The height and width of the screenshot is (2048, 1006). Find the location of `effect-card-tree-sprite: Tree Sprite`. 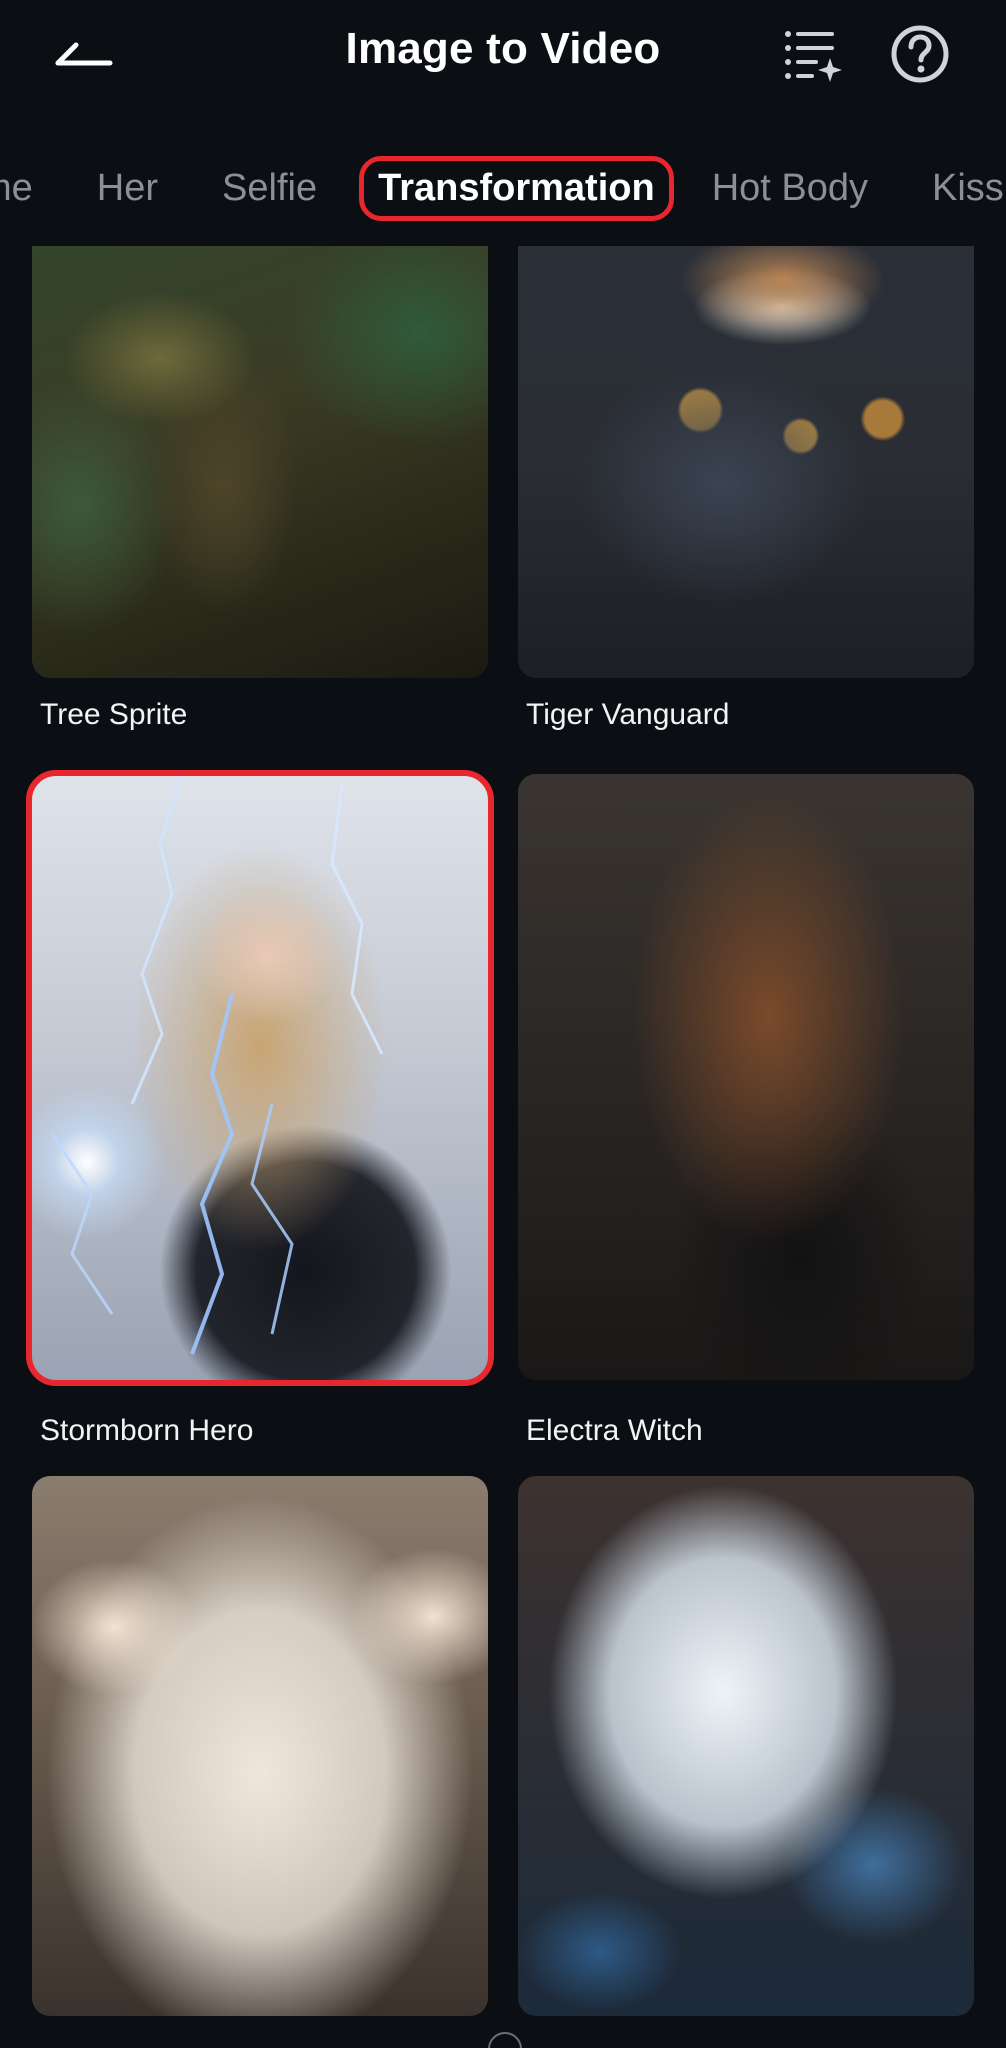

effect-card-tree-sprite: Tree Sprite is located at coordinates (260, 491).